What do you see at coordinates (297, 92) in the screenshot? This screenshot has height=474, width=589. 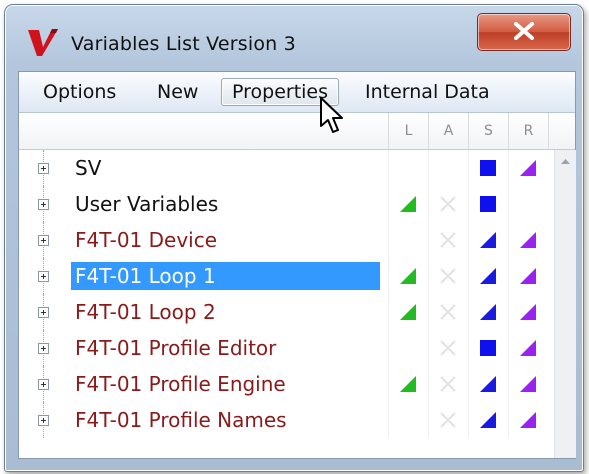 I see `menu-bar: Options New Properties Internal Data` at bounding box center [297, 92].